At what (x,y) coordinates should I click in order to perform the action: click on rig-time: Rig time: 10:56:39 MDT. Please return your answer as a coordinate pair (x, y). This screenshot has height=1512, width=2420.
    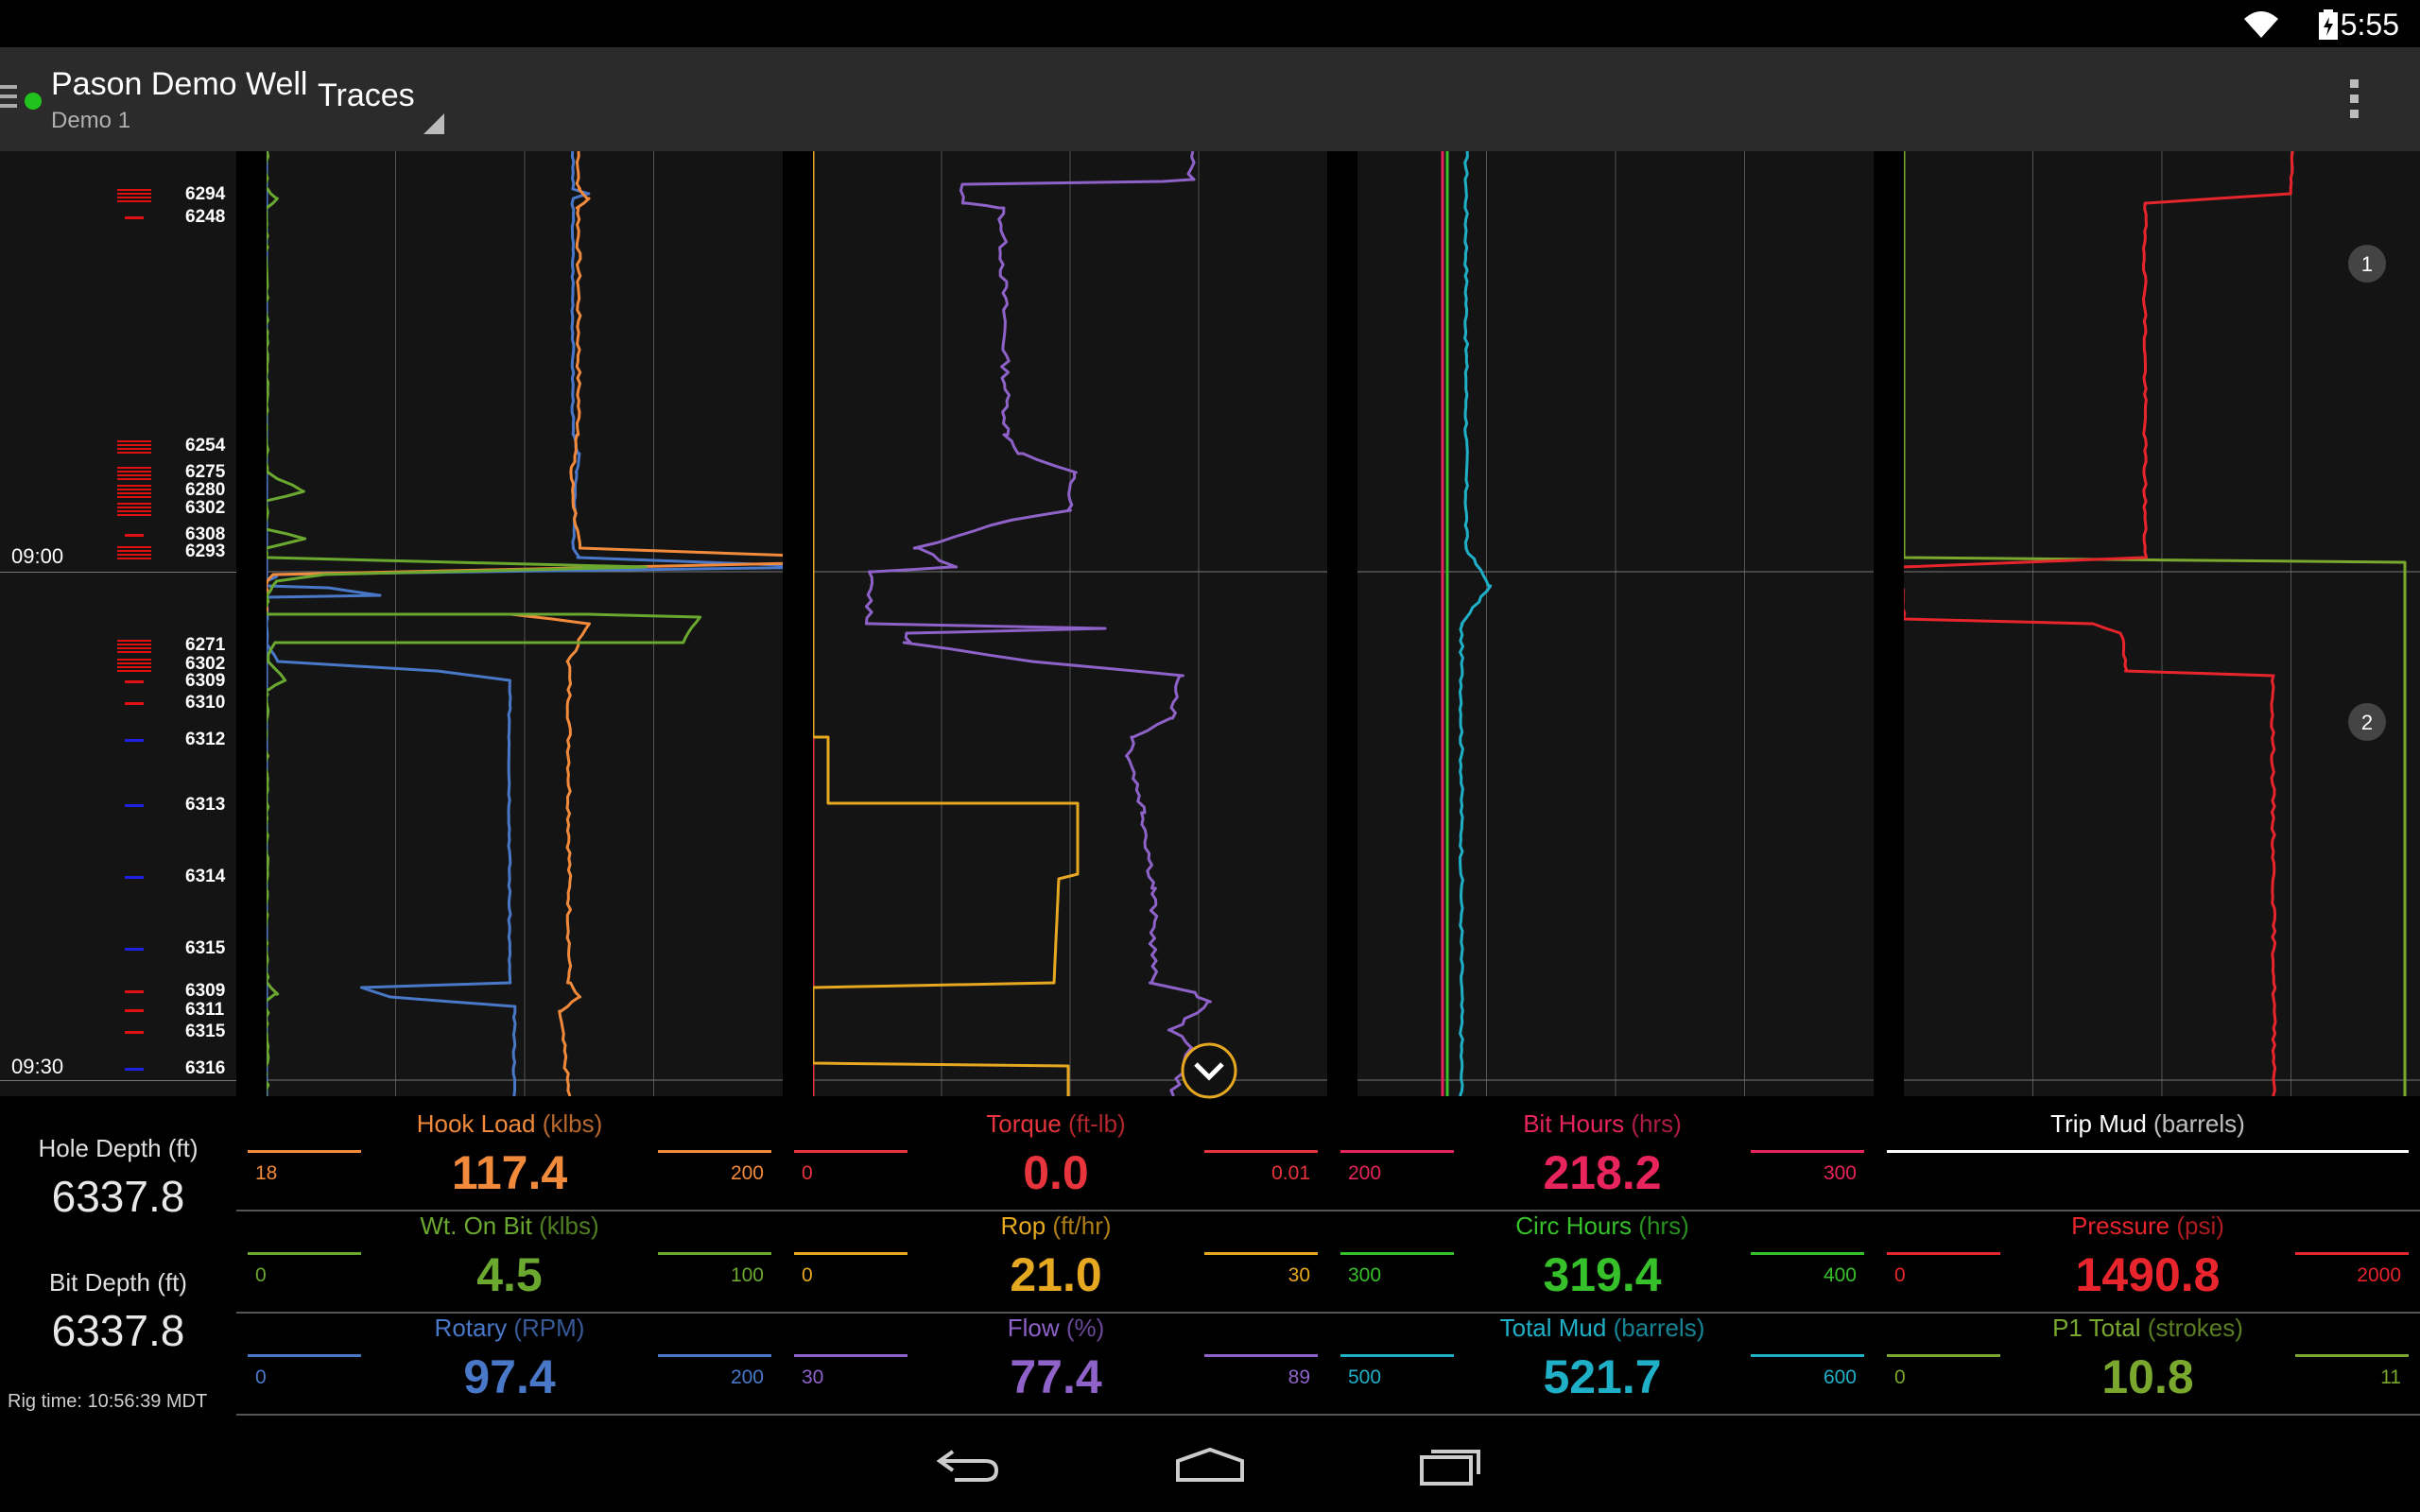
    Looking at the image, I should click on (108, 1401).